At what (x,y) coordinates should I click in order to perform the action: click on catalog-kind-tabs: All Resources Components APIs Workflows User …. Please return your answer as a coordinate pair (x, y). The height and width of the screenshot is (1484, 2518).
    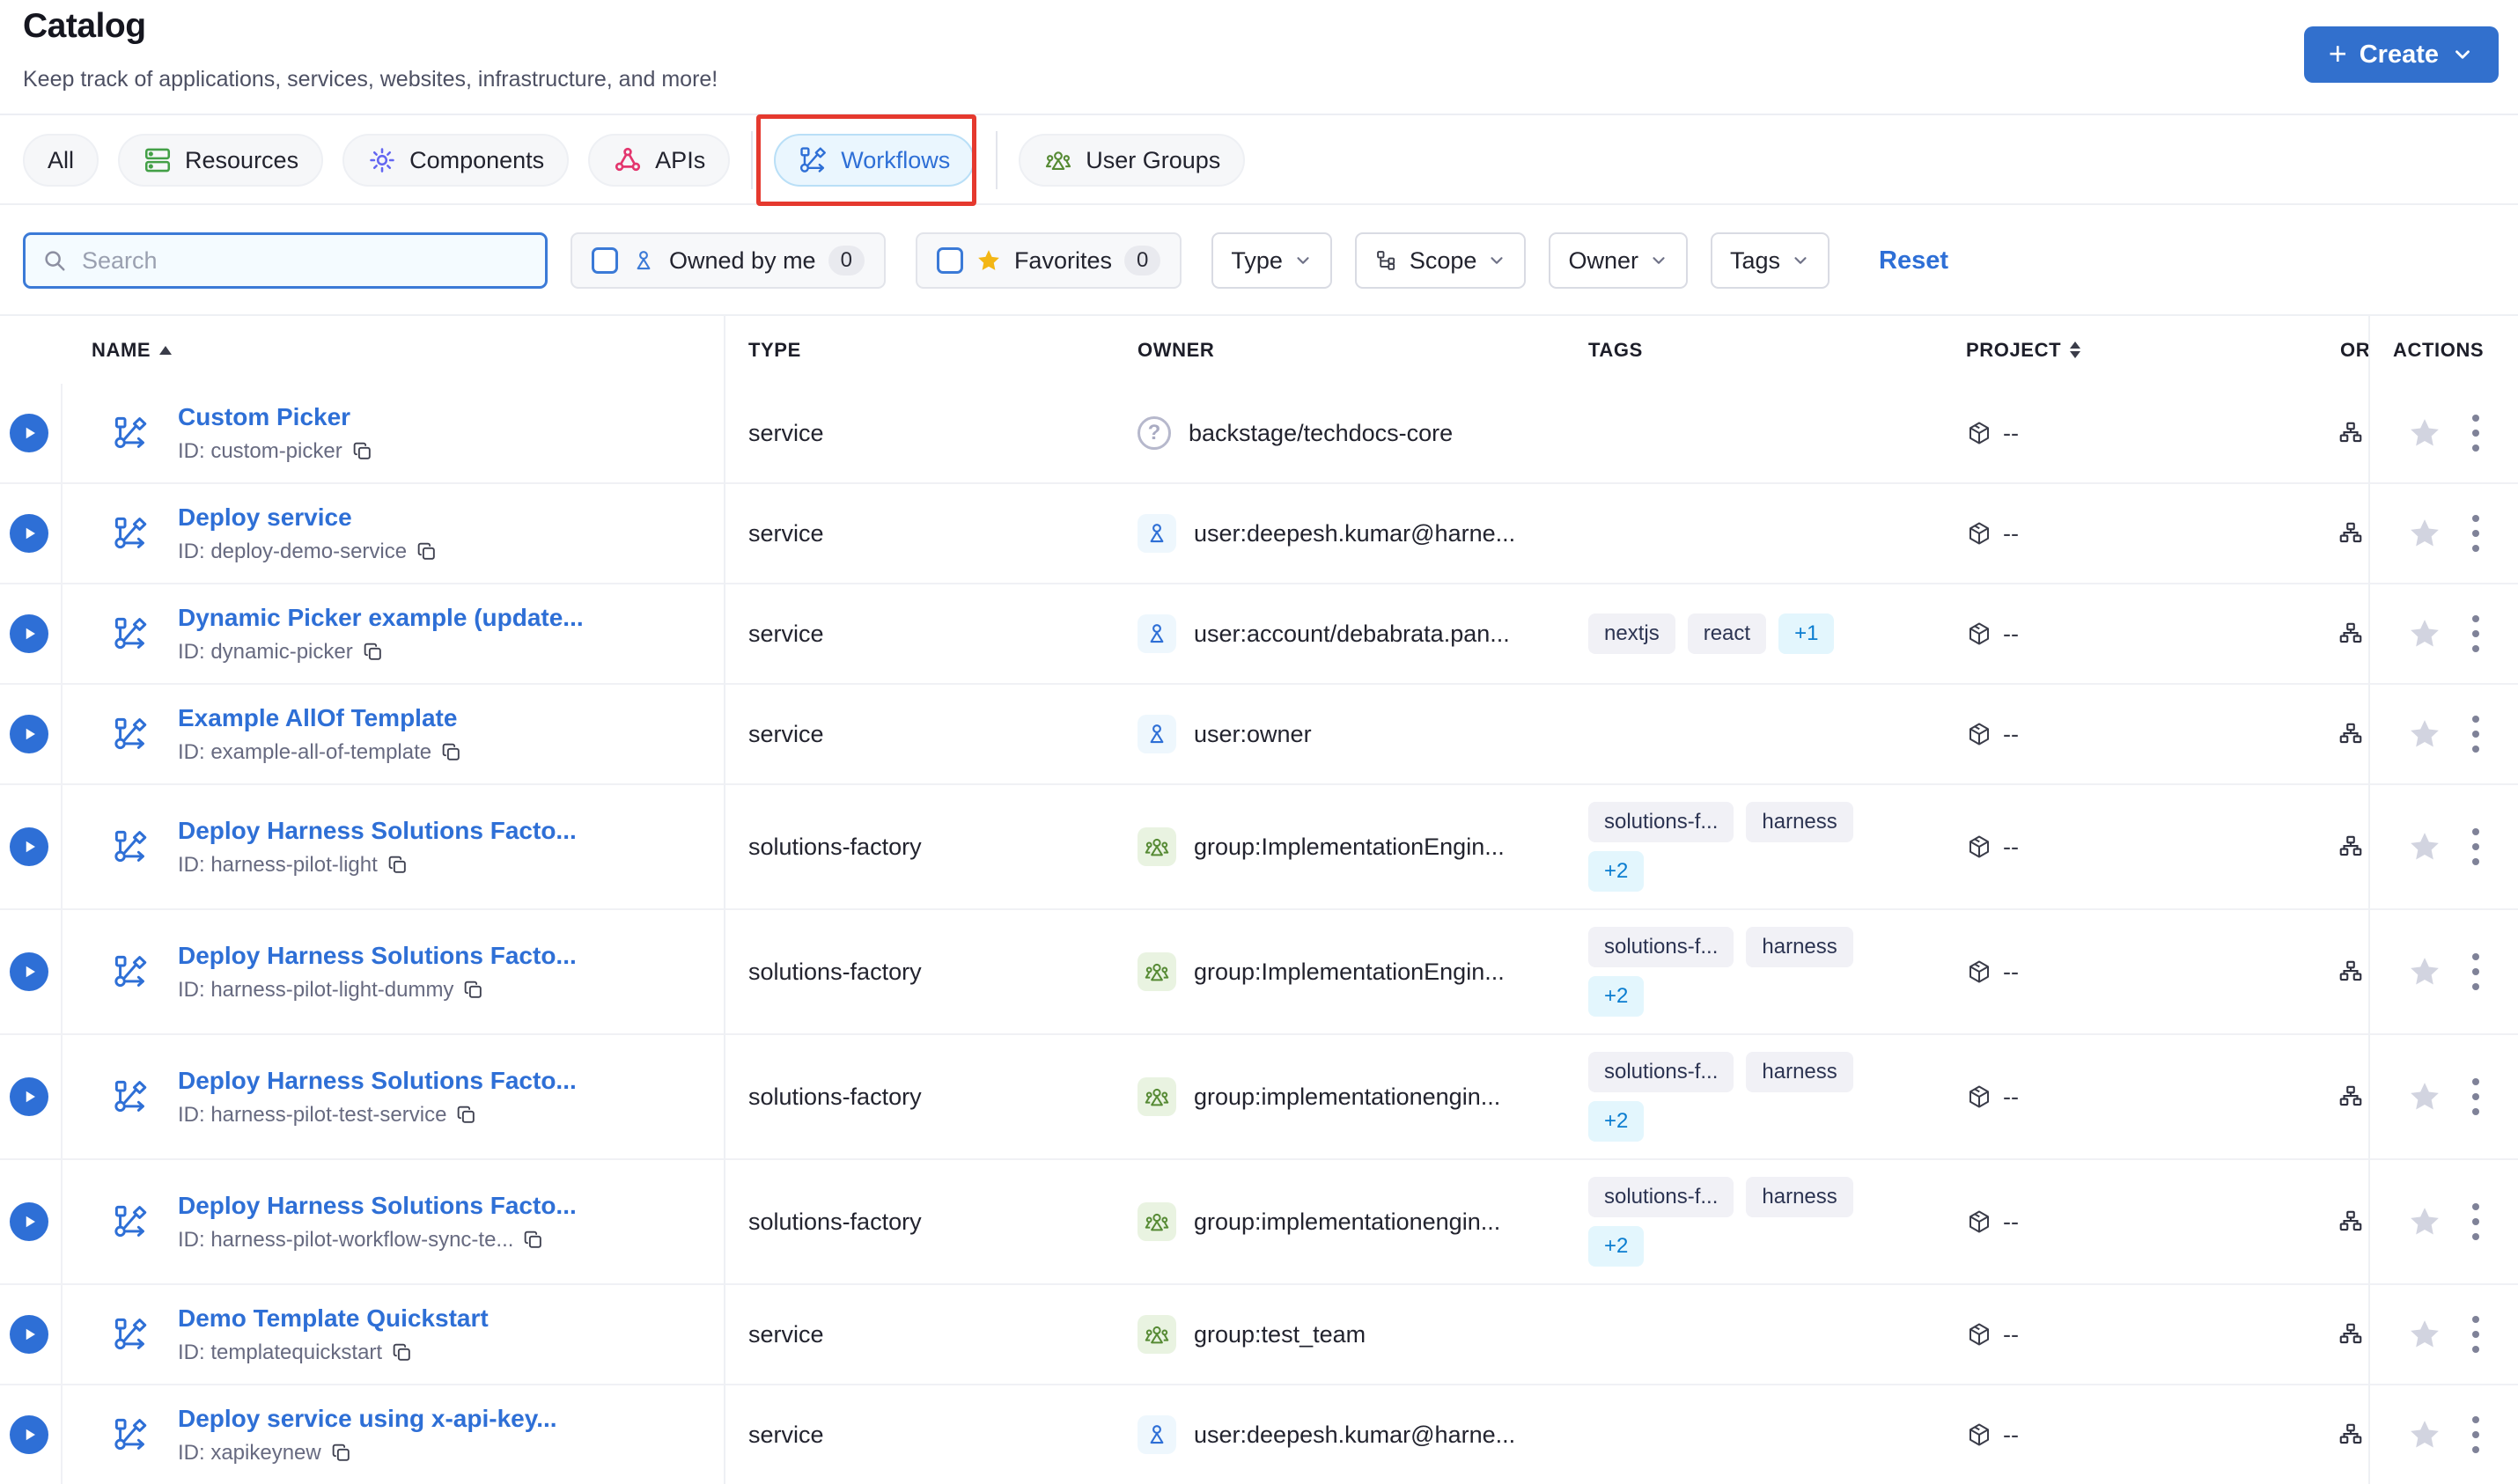
    Looking at the image, I should click on (1259, 160).